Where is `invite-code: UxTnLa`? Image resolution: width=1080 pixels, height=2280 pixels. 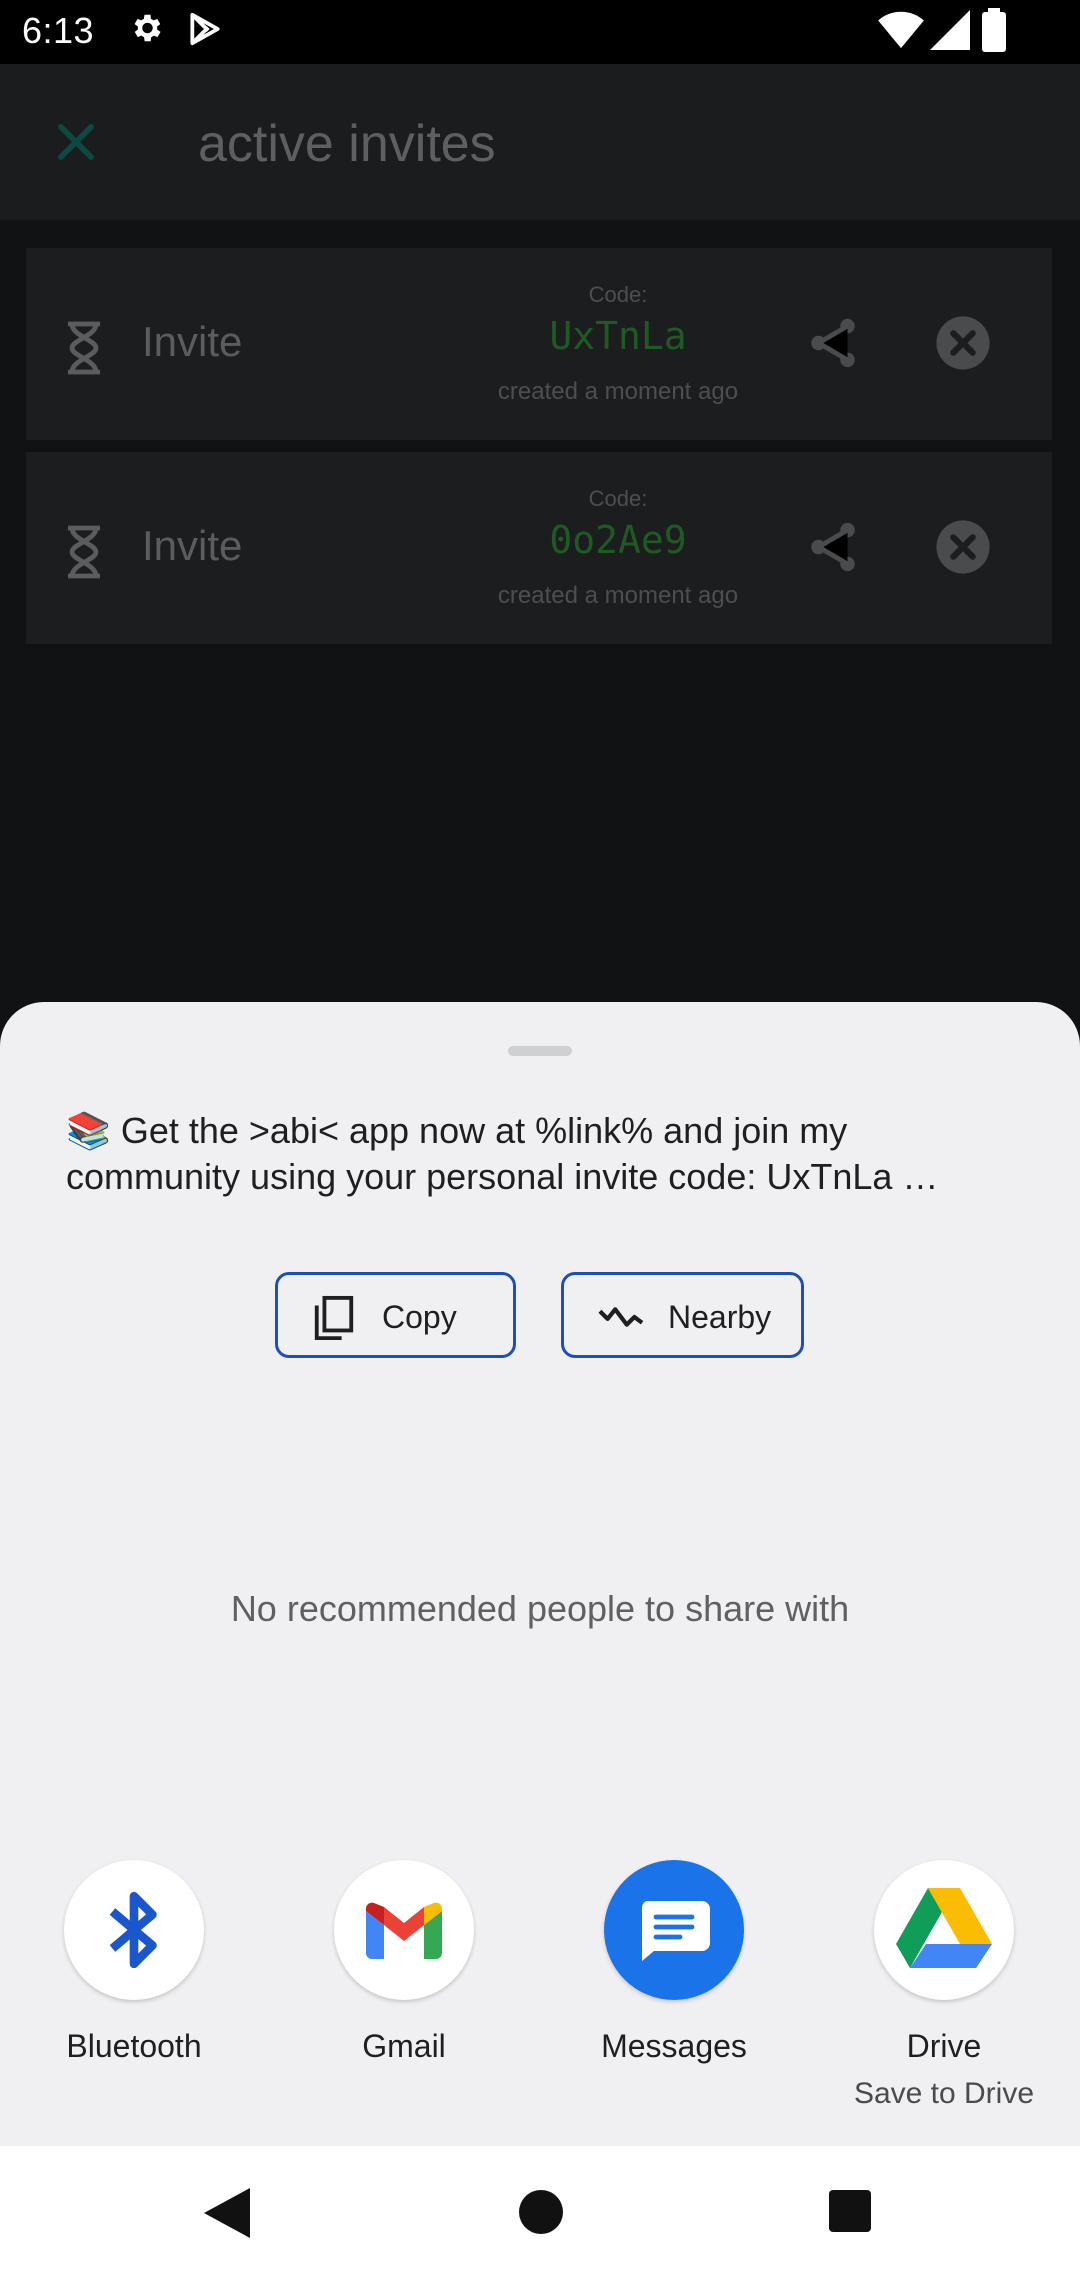 invite-code: UxTnLa is located at coordinates (618, 336).